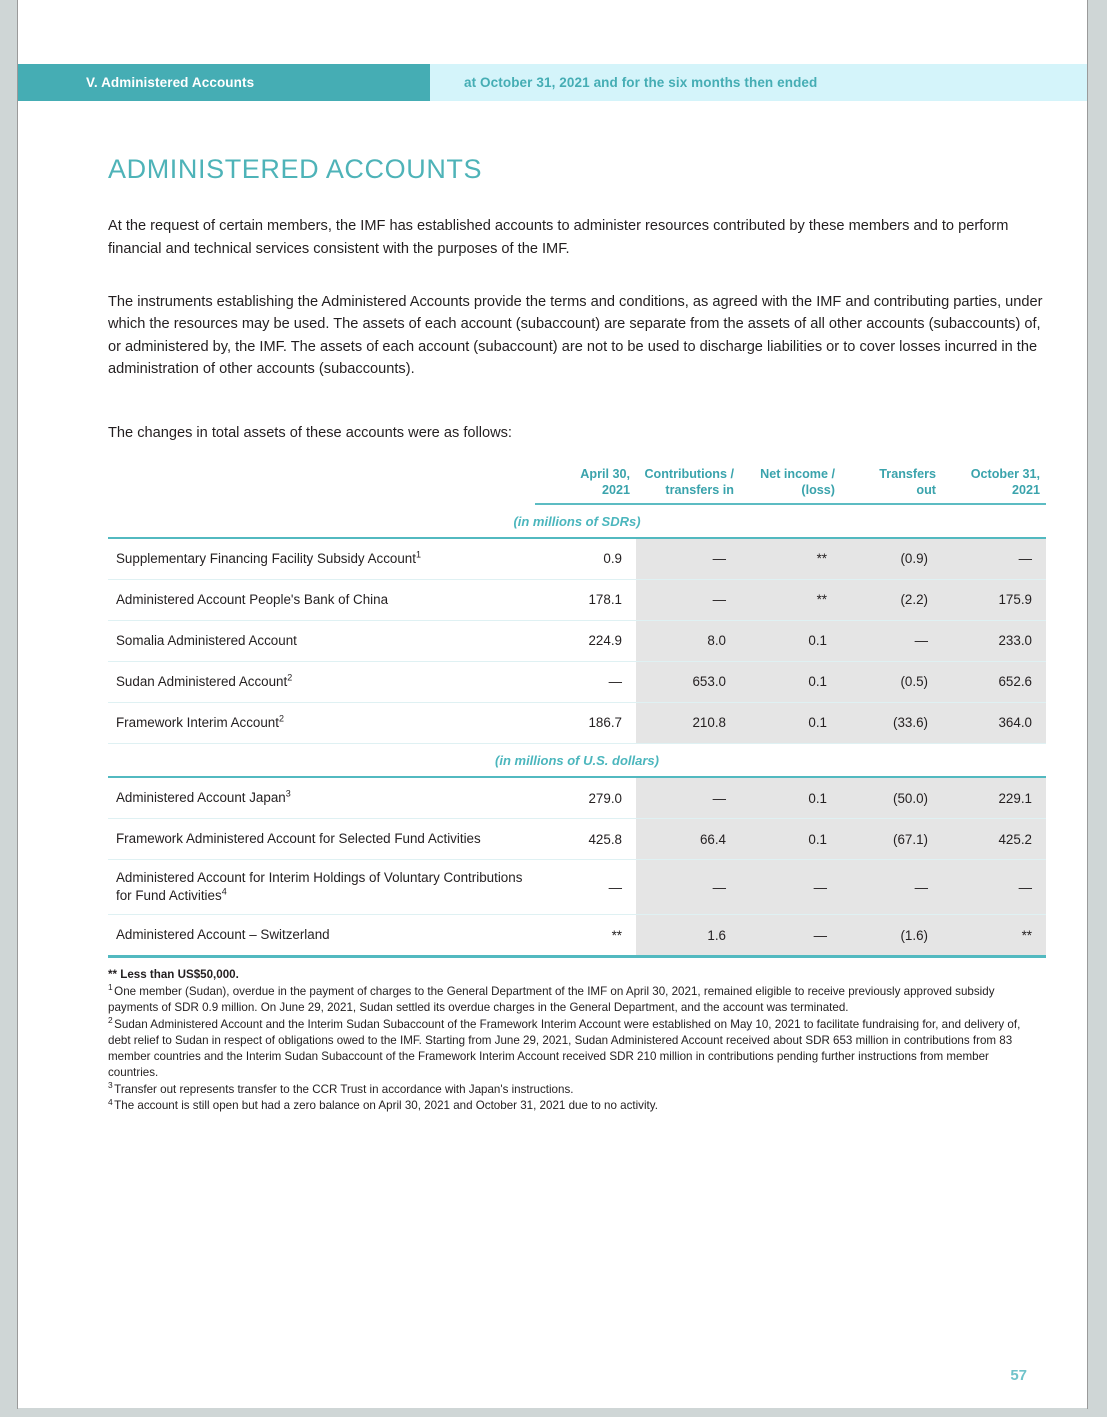 The image size is (1107, 1417). What do you see at coordinates (994, 600) in the screenshot?
I see `cell-closing: 175.9` at bounding box center [994, 600].